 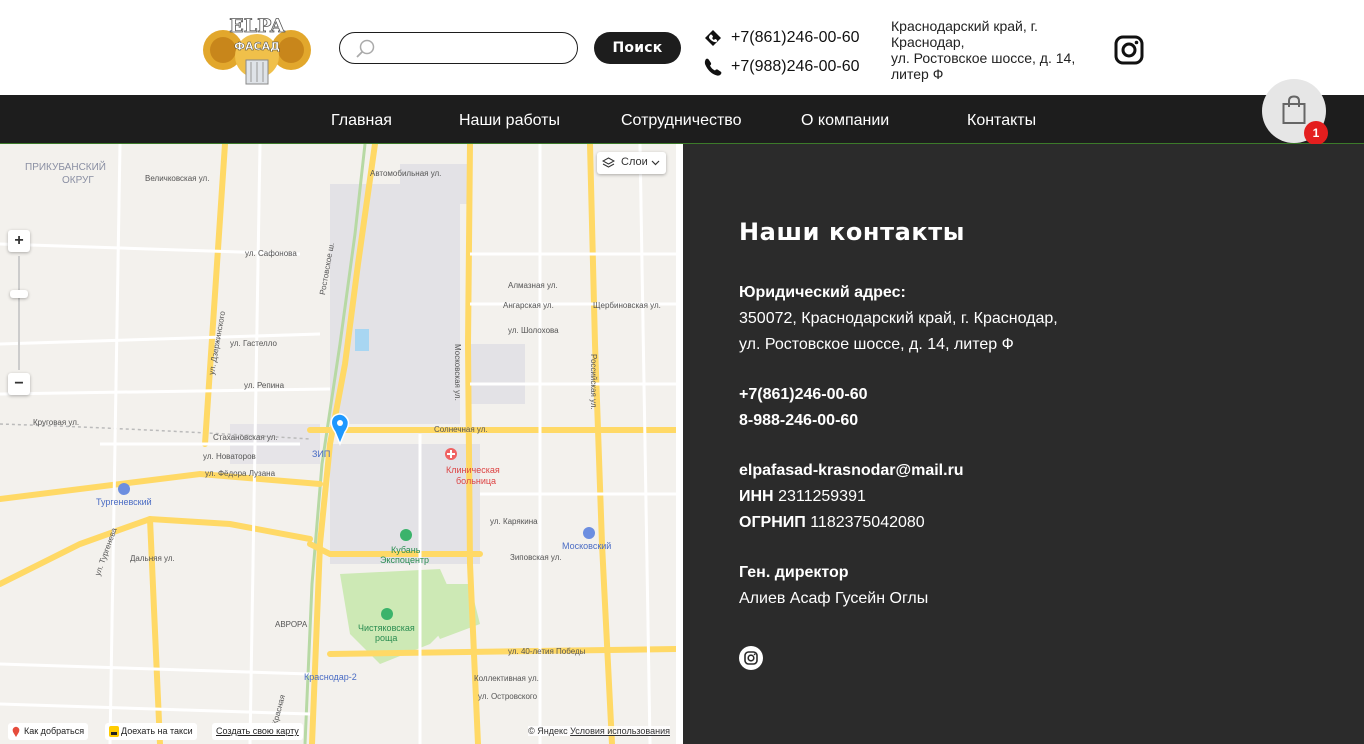 I want to click on map-label-hospital1: Клиническая, so click(x=473, y=470).